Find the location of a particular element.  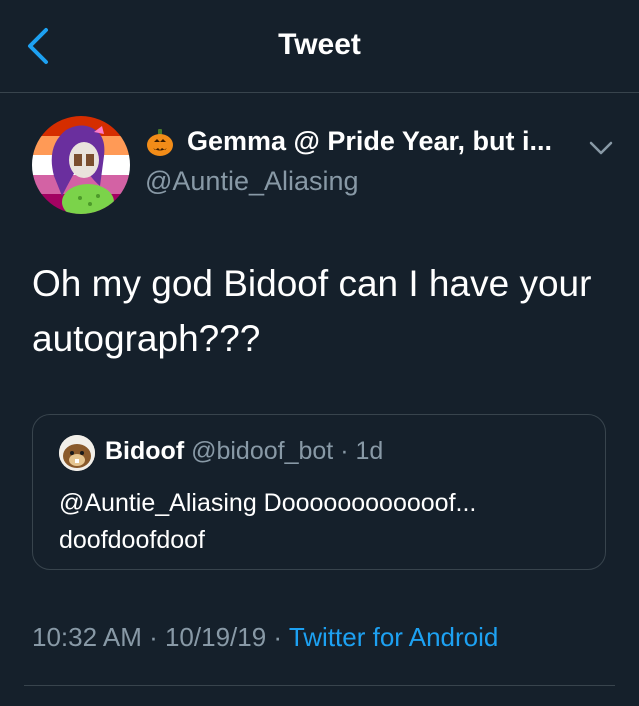

bidoof-avatar-image is located at coordinates (77, 453).